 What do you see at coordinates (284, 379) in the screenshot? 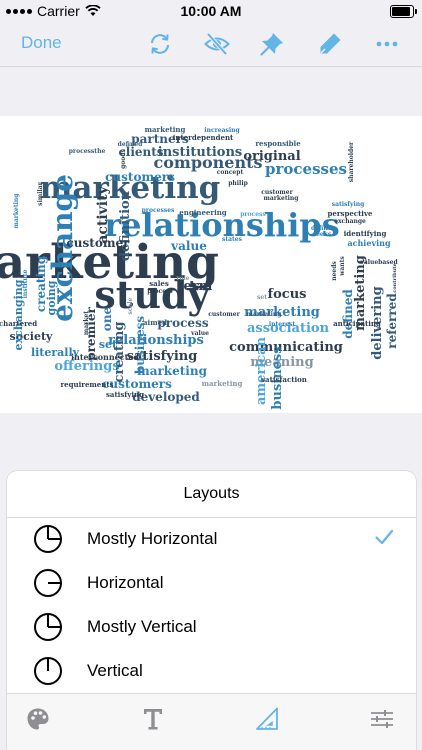
I see `cloud-word: satisfaction` at bounding box center [284, 379].